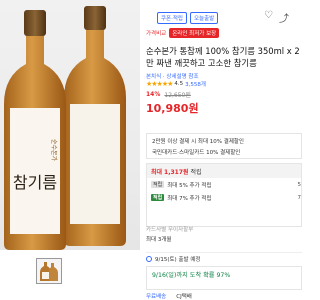 Image resolution: width=320 pixels, height=300 pixels. What do you see at coordinates (35, 182) in the screenshot?
I see `bottle-label-main: 참기름` at bounding box center [35, 182].